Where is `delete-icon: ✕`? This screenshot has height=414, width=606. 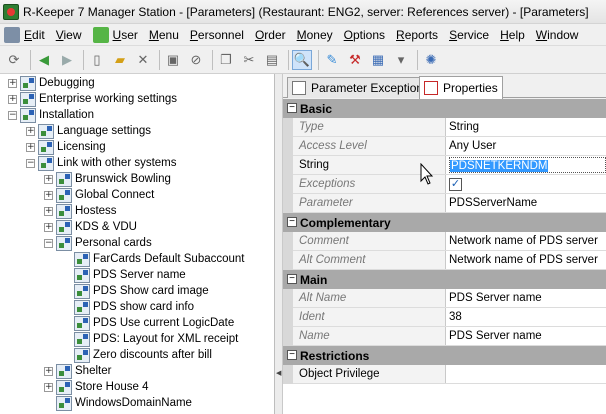 delete-icon: ✕ is located at coordinates (143, 60).